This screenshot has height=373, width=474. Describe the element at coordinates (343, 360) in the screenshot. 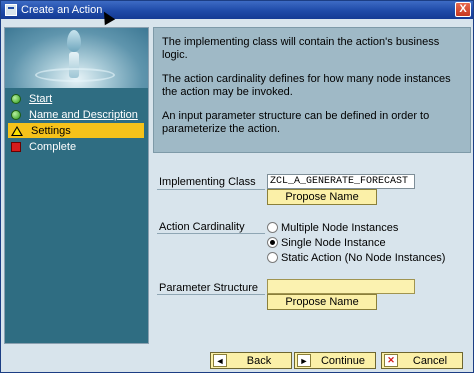

I see `continue-label: Continue` at that location.